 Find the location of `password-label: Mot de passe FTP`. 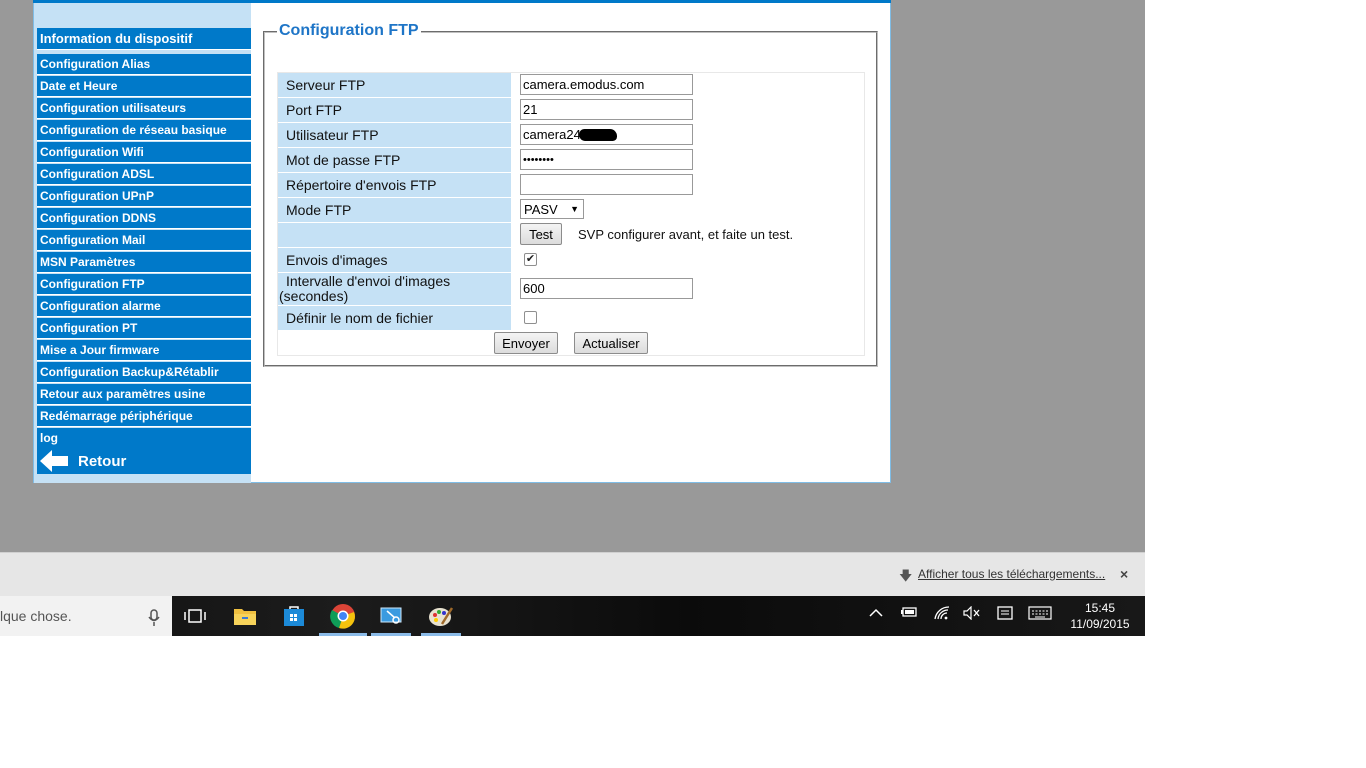

password-label: Mot de passe FTP is located at coordinates (394, 160).